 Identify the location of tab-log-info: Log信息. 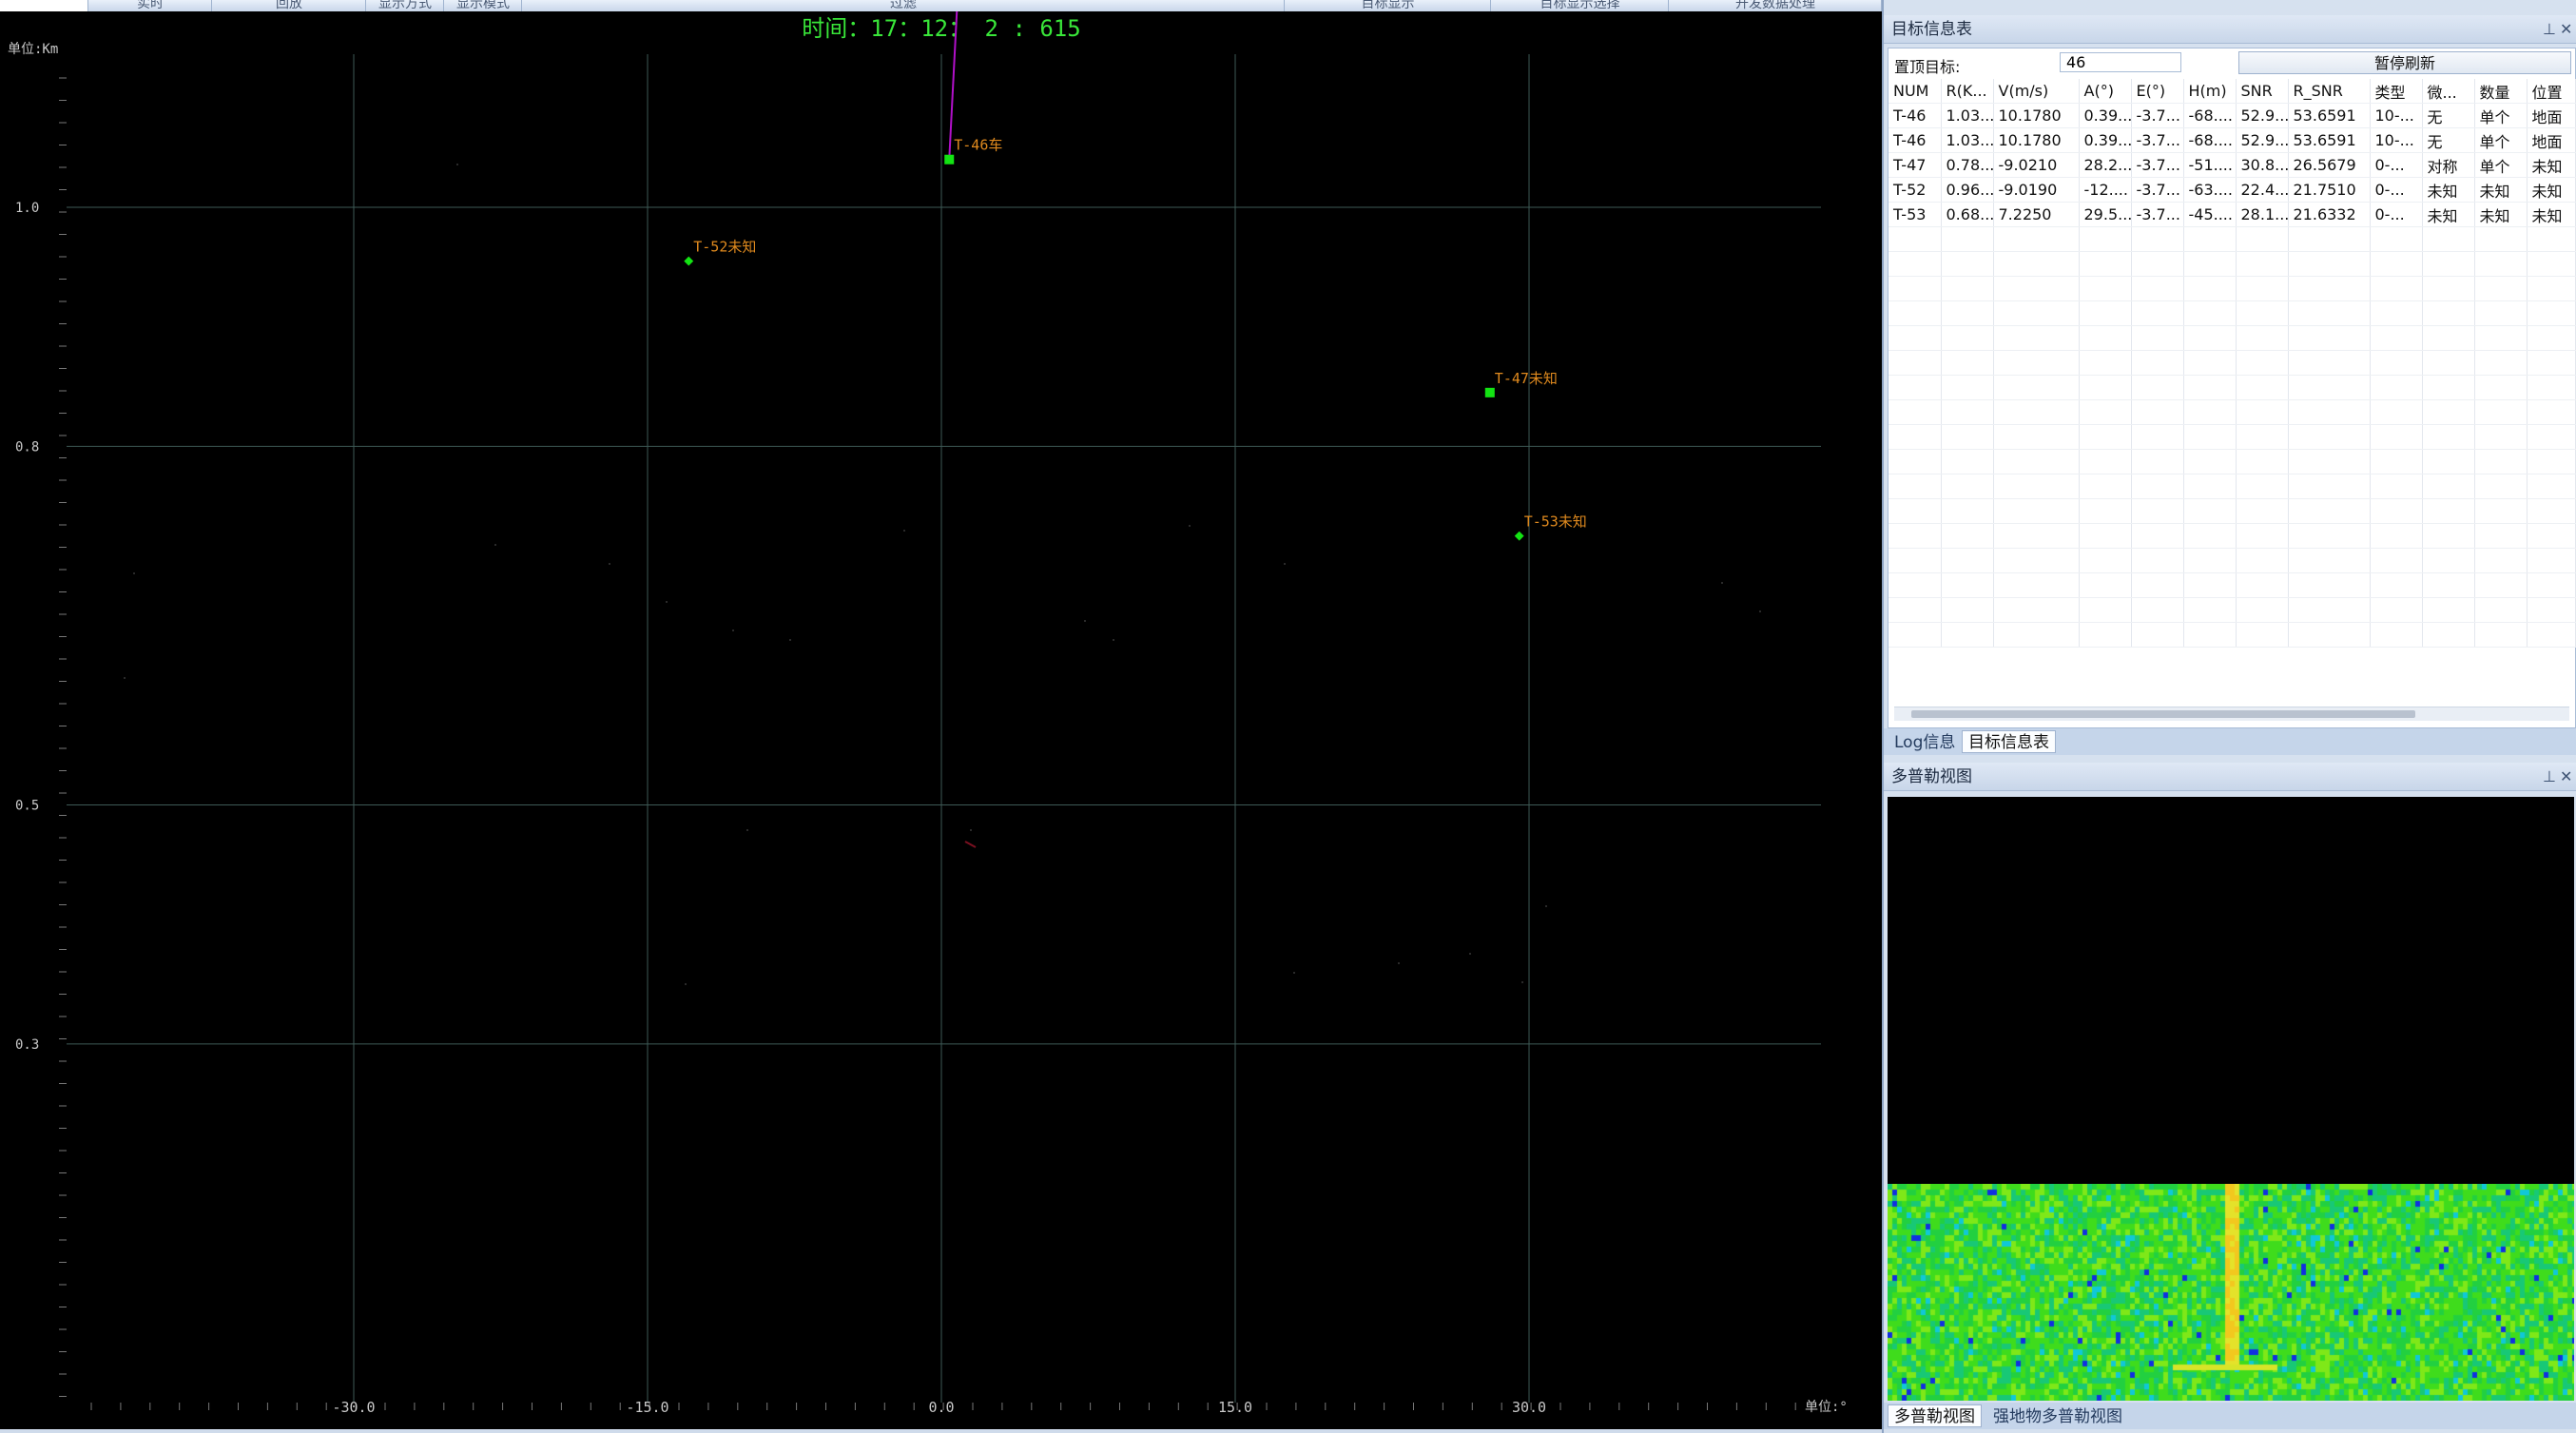
(1925, 741).